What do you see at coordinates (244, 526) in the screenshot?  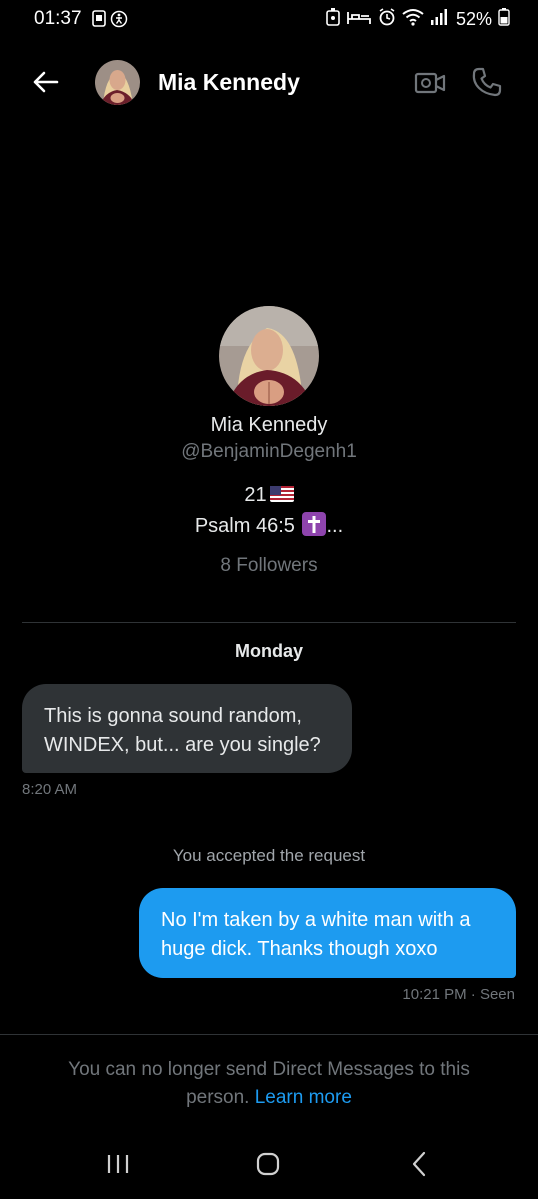 I see `profile-bio-text: Psalm 46:5` at bounding box center [244, 526].